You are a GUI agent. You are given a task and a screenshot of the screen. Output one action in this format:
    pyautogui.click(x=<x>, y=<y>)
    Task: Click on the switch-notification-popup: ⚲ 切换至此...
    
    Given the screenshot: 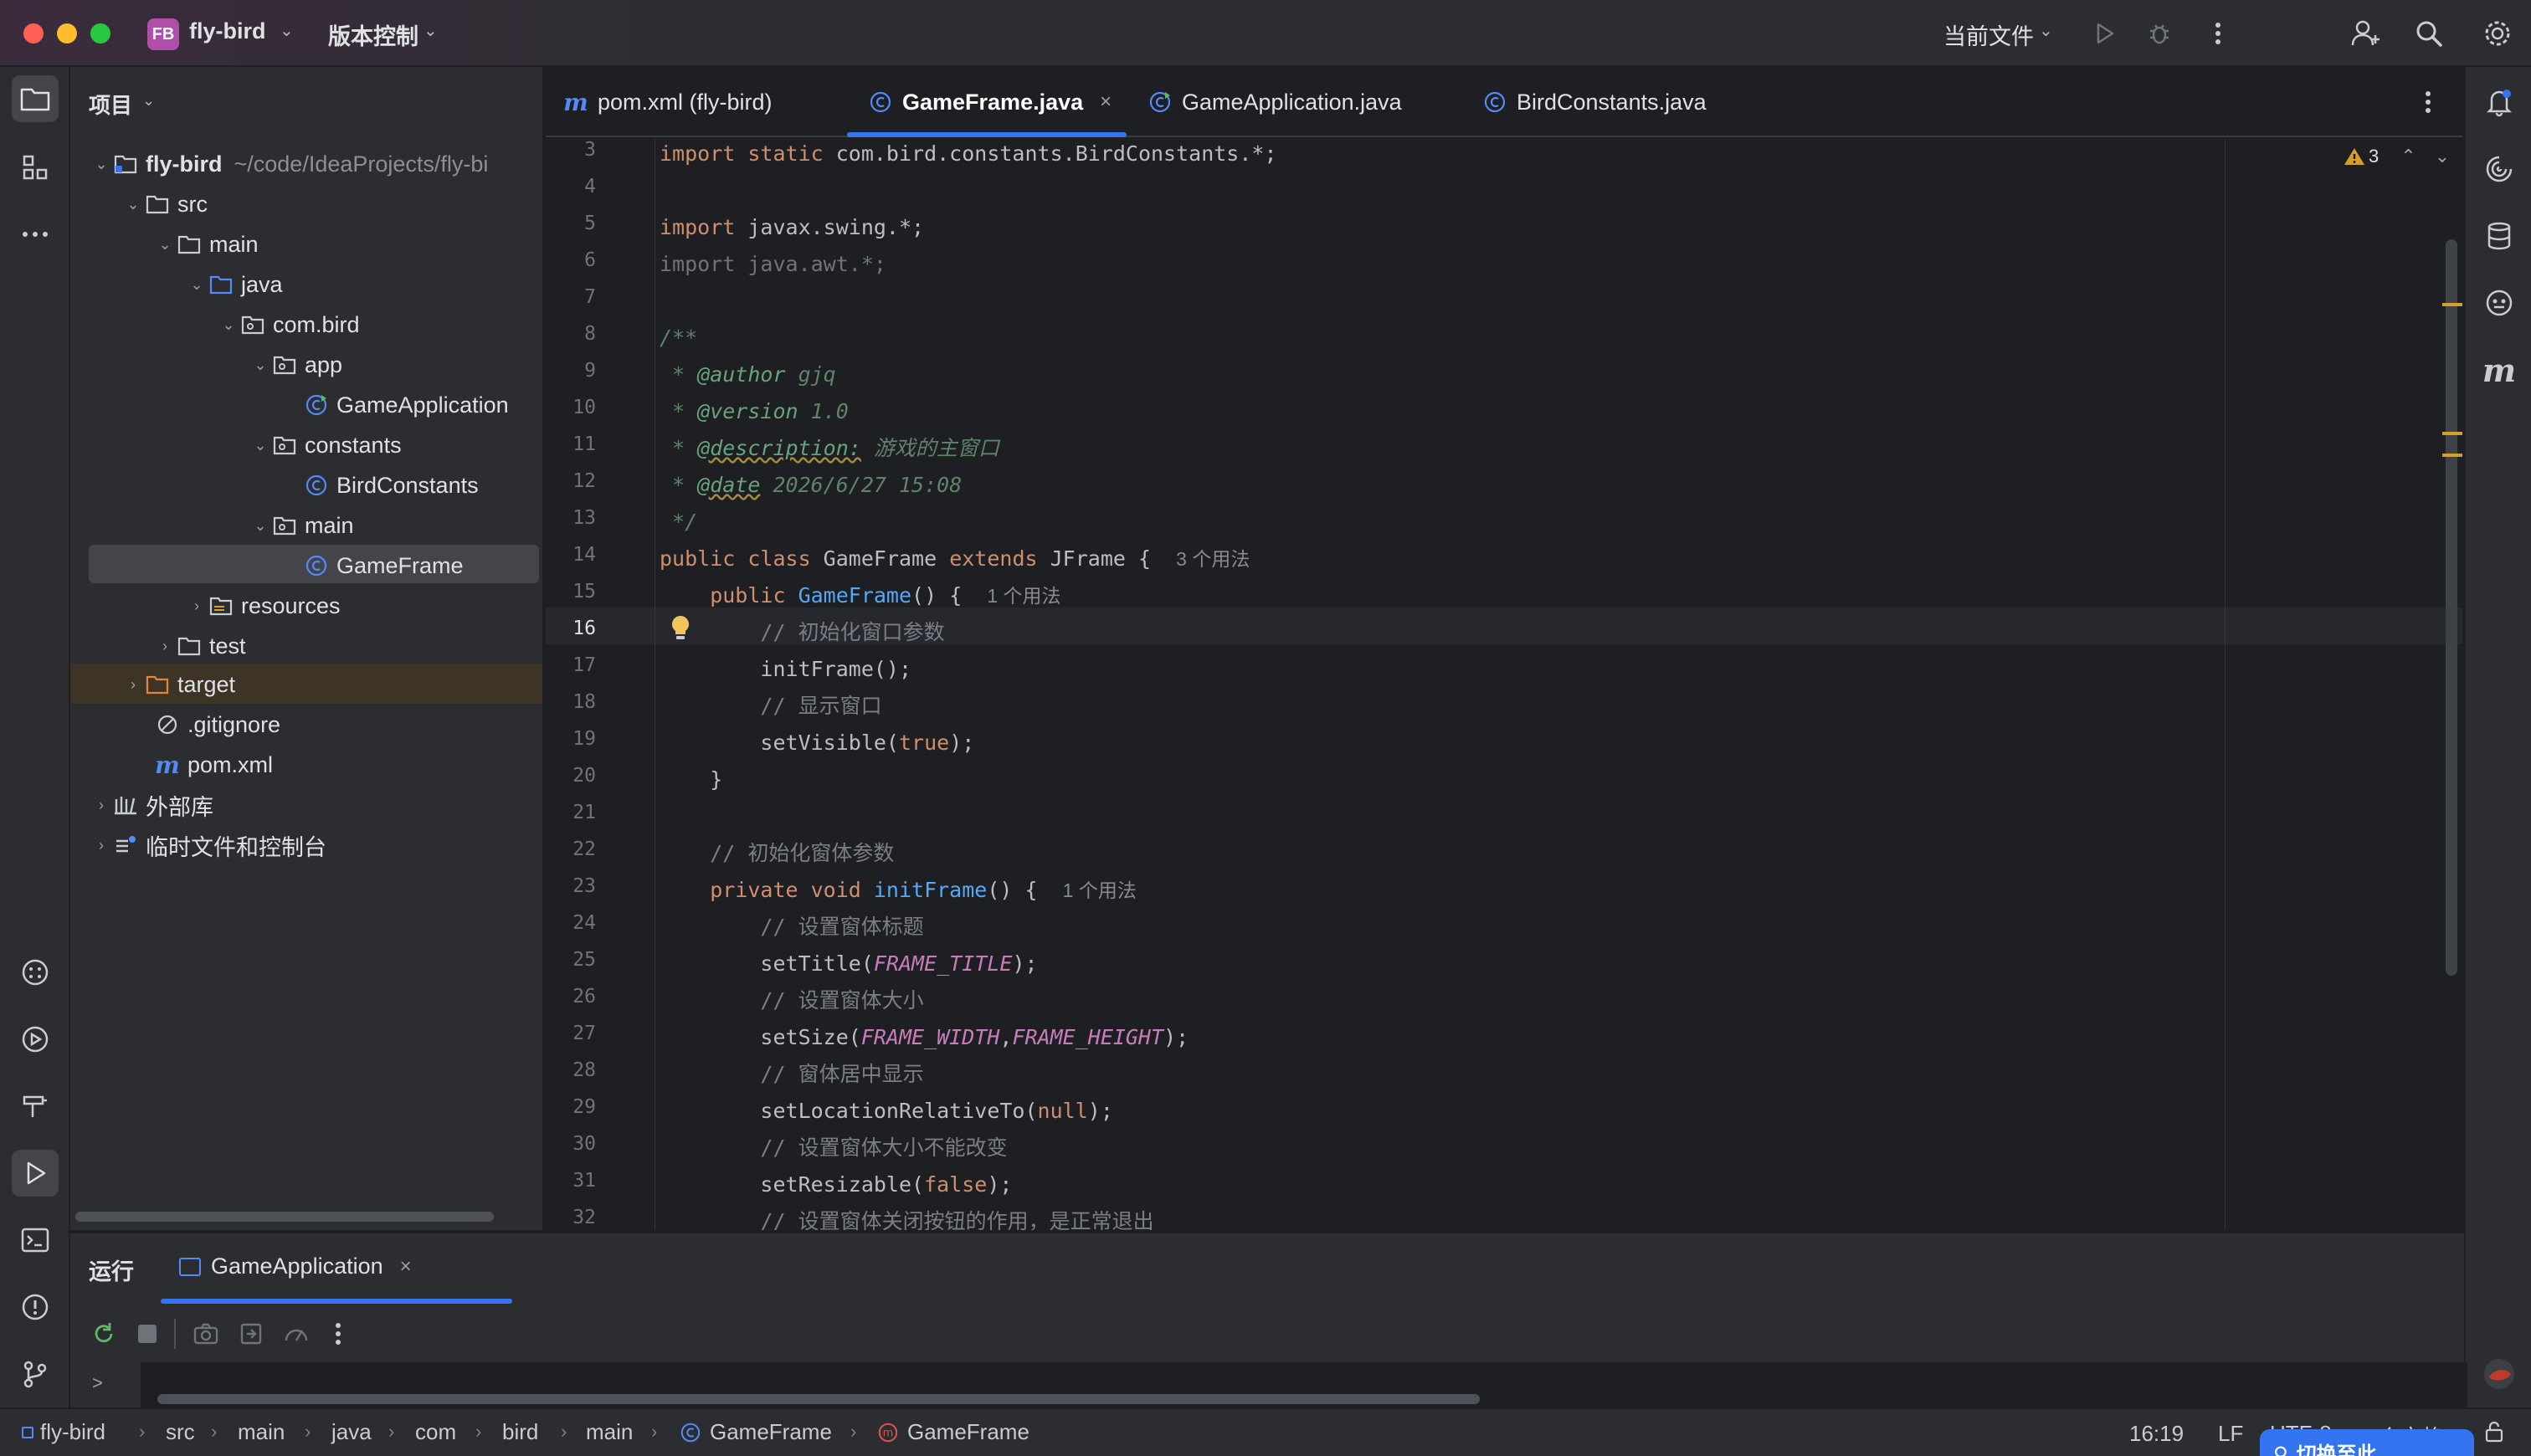 What is the action you would take?
    pyautogui.click(x=2367, y=1442)
    